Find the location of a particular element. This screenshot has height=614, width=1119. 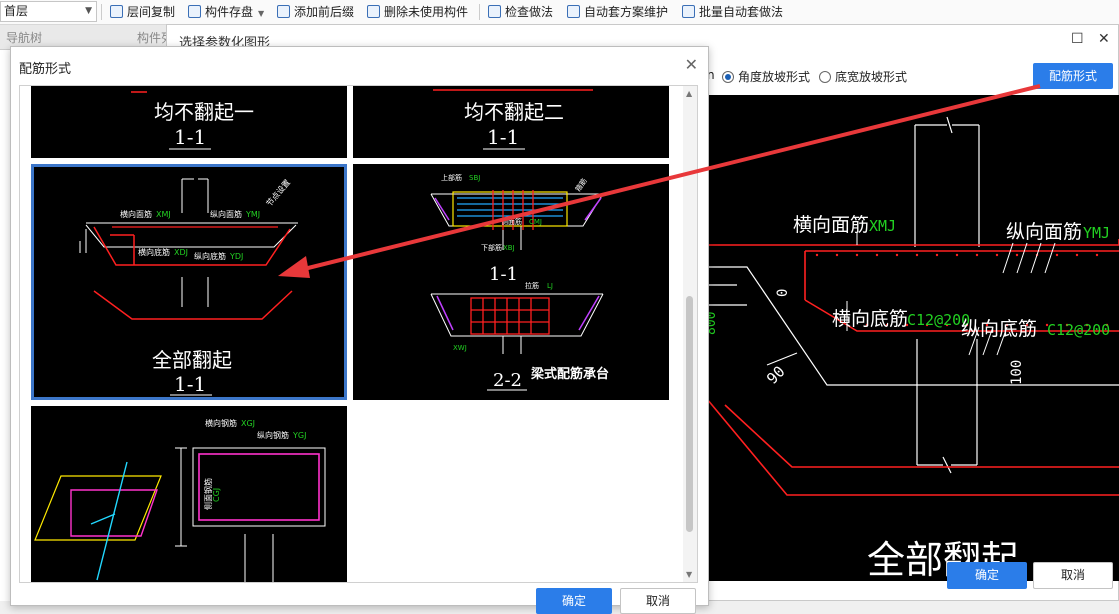

label-bottom-rebar: 下部筋 is located at coordinates (491, 247).